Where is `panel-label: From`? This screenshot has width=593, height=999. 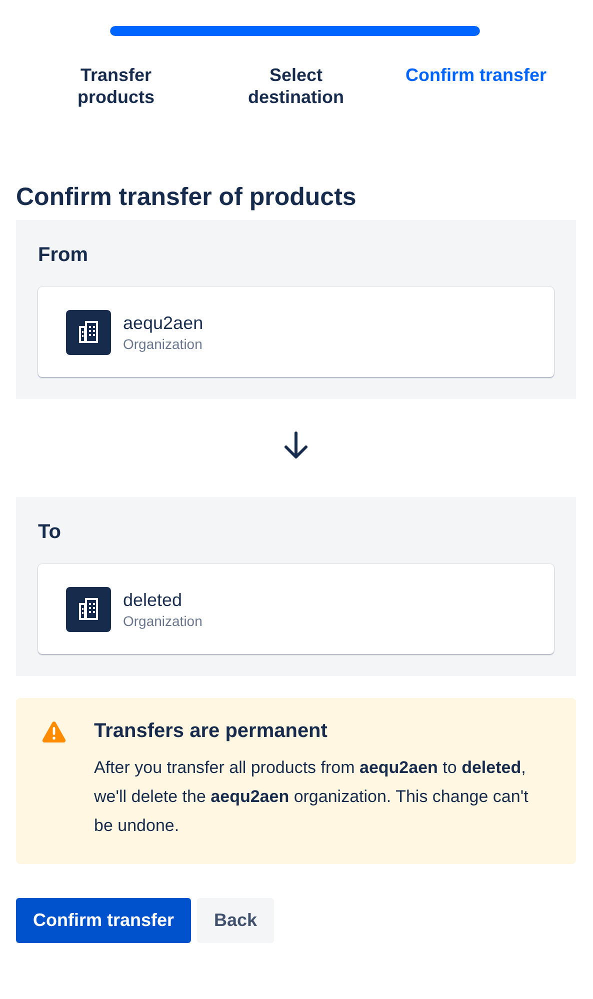 panel-label: From is located at coordinates (63, 255).